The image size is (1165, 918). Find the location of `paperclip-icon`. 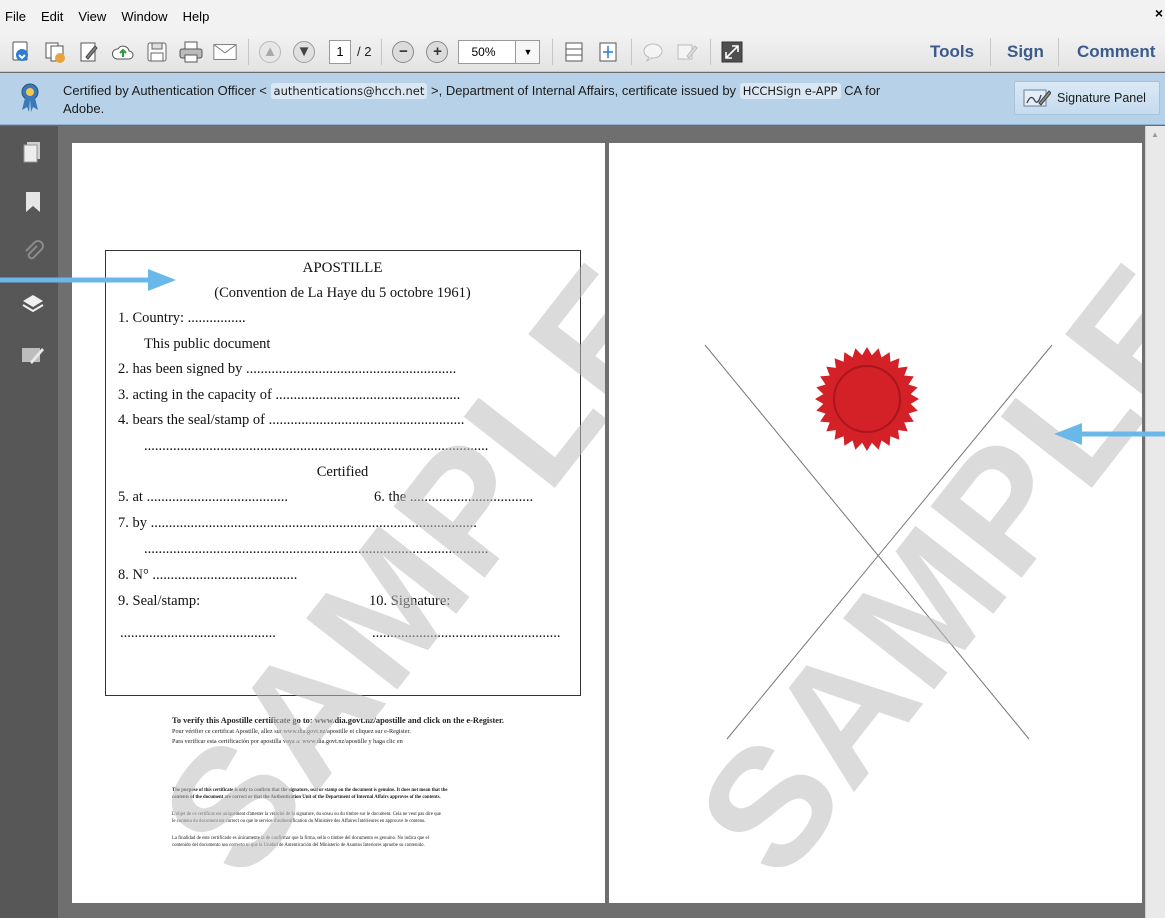

paperclip-icon is located at coordinates (33, 252).